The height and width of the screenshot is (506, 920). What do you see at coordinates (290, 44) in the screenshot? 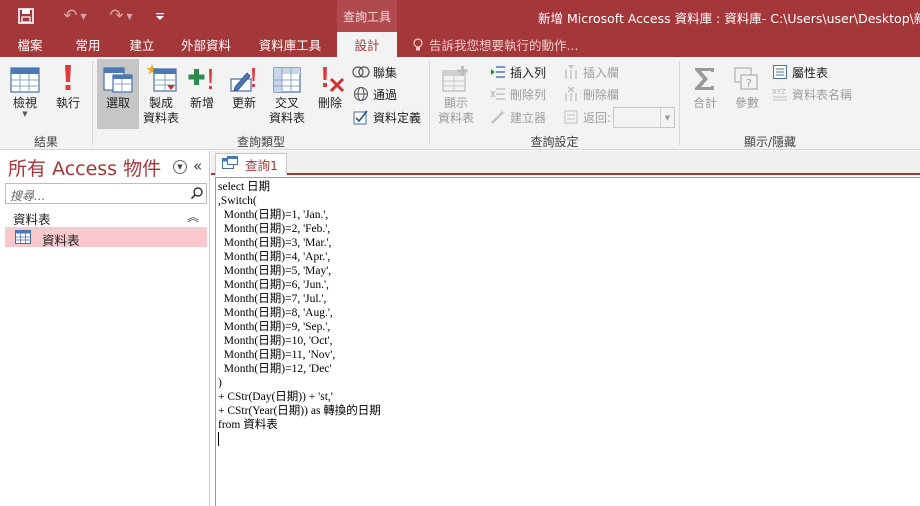
I see `tab-database-tools: 資料庫工具` at bounding box center [290, 44].